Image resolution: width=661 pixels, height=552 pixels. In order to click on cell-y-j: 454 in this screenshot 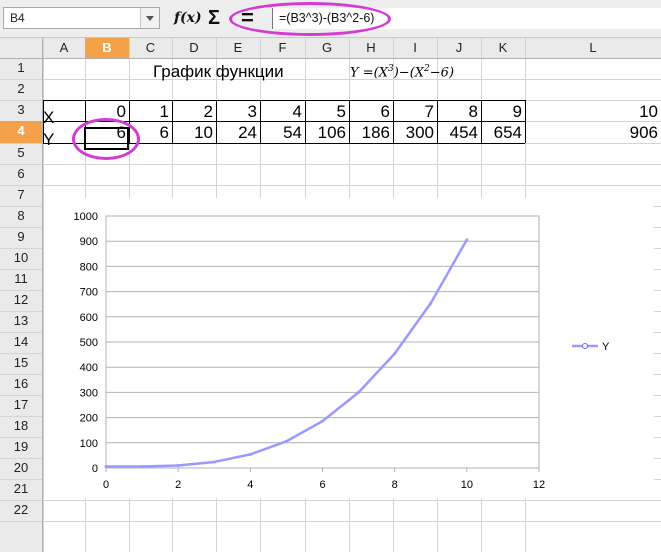, I will do `click(457, 132)`.